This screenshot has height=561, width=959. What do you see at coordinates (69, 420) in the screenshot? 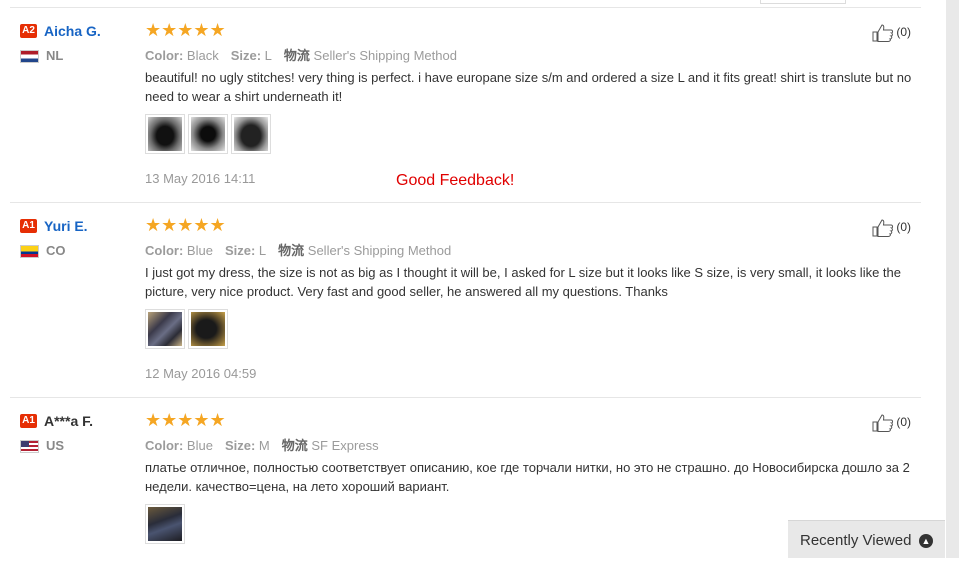
I see `reviewer-name: A***a F.` at bounding box center [69, 420].